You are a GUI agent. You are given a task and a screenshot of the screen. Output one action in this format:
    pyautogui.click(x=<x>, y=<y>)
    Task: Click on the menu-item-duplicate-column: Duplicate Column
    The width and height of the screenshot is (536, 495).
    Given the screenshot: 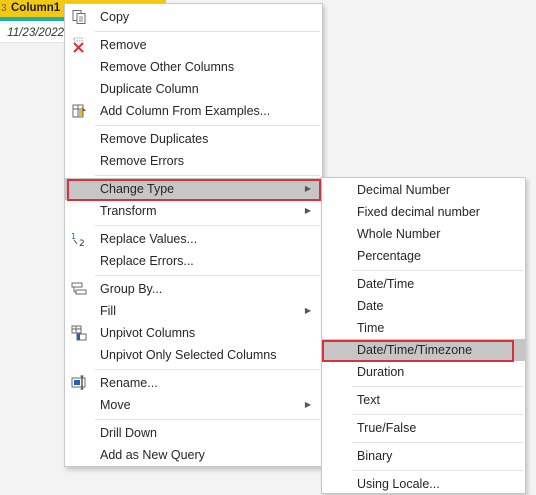 What is the action you would take?
    pyautogui.click(x=193, y=89)
    